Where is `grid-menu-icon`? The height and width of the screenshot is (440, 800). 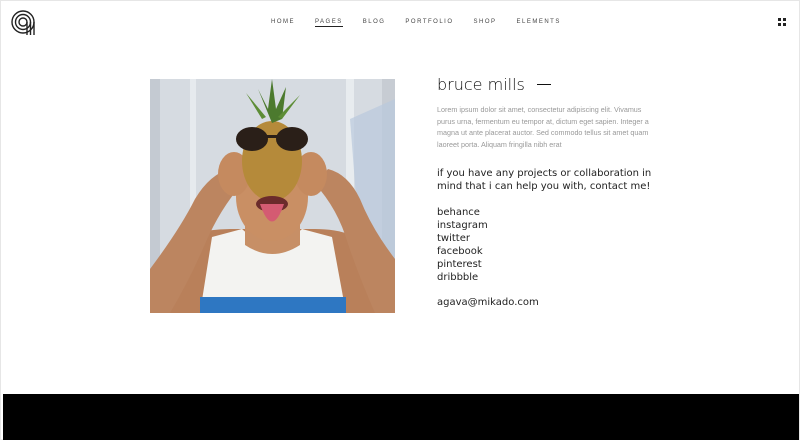
grid-menu-icon is located at coordinates (782, 22).